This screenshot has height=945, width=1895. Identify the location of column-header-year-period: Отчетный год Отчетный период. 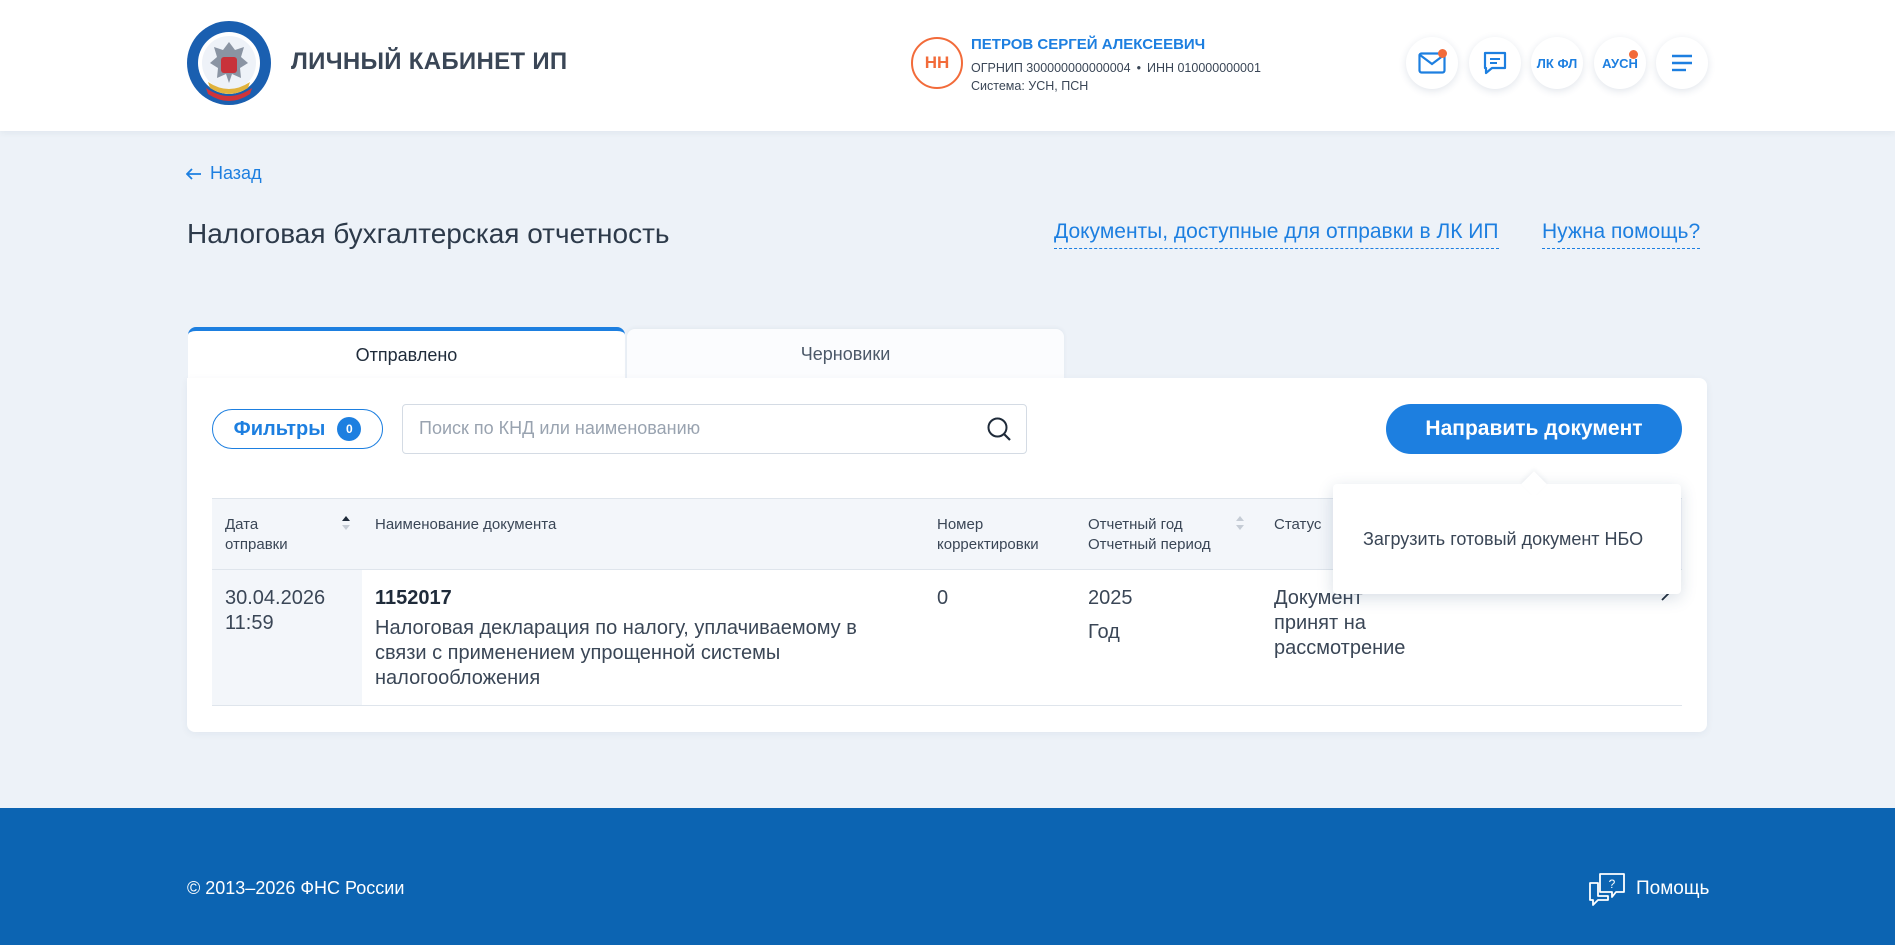
(1149, 535).